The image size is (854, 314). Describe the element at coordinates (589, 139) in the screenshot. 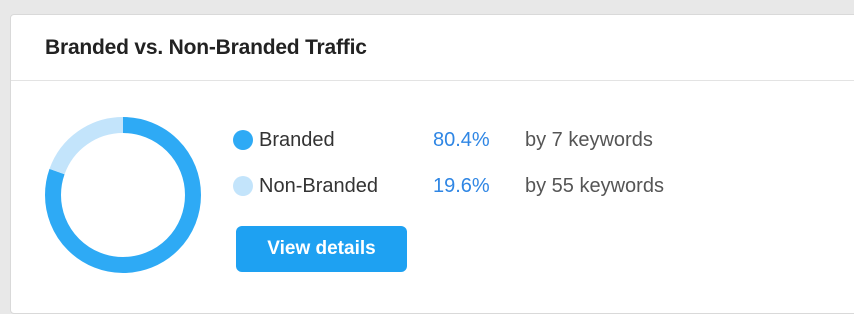

I see `legend-keywords-branded: by 7 keywords` at that location.